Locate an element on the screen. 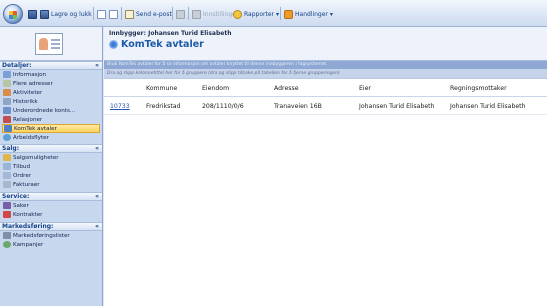 Image resolution: width=547 pixels, height=306 pixels. column-header-eier: Eier is located at coordinates (365, 88).